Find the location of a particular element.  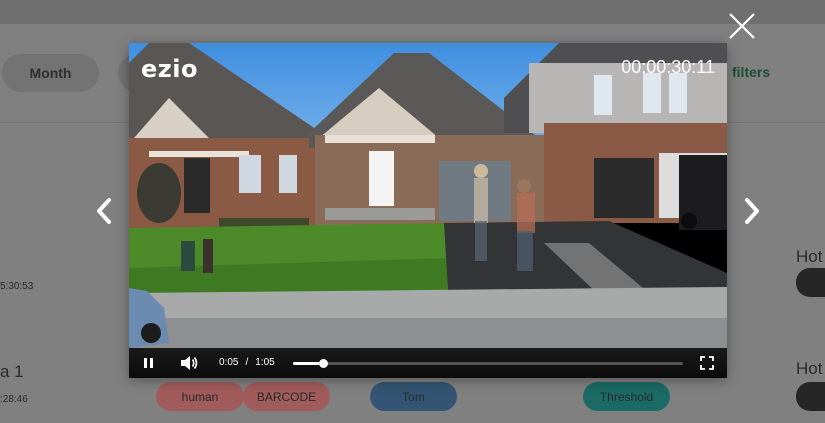

volume-button is located at coordinates (189, 363).